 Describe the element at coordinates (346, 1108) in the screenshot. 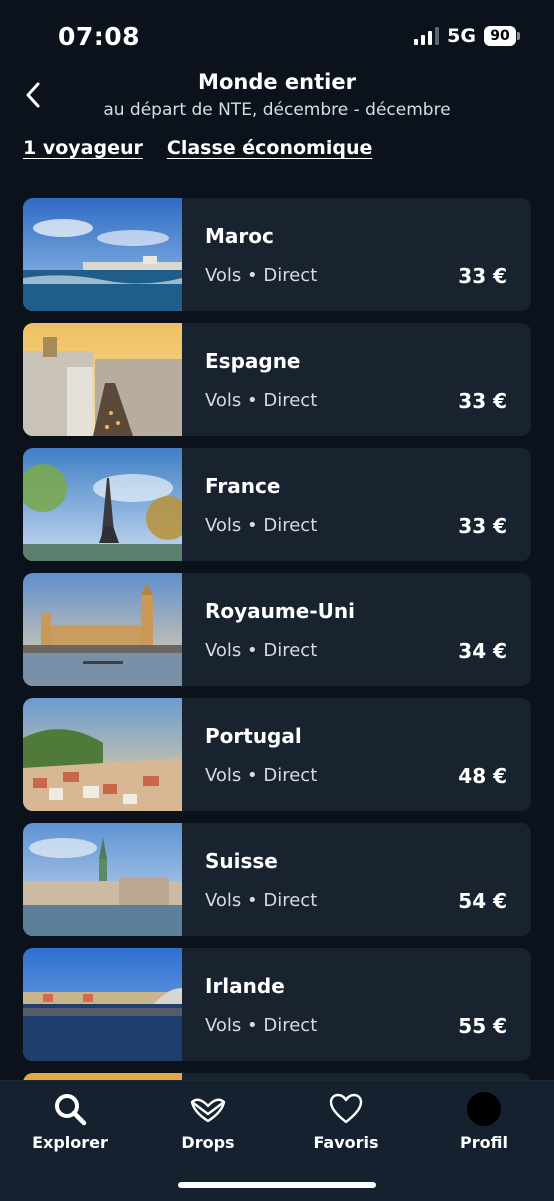

I see `heart-icon` at that location.